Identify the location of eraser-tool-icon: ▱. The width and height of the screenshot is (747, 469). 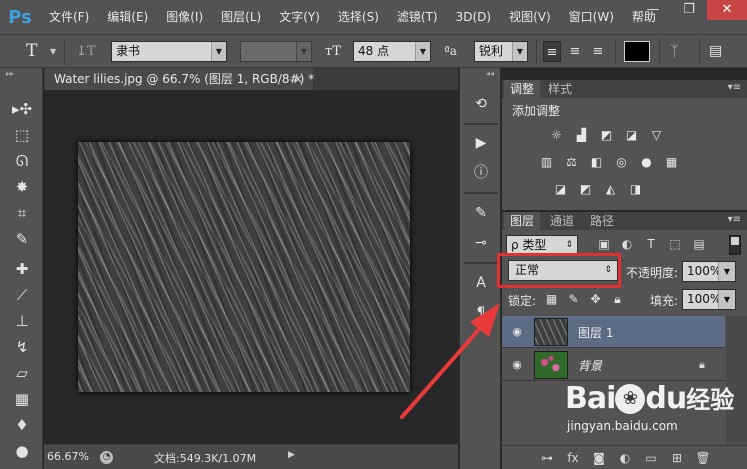
(22, 373).